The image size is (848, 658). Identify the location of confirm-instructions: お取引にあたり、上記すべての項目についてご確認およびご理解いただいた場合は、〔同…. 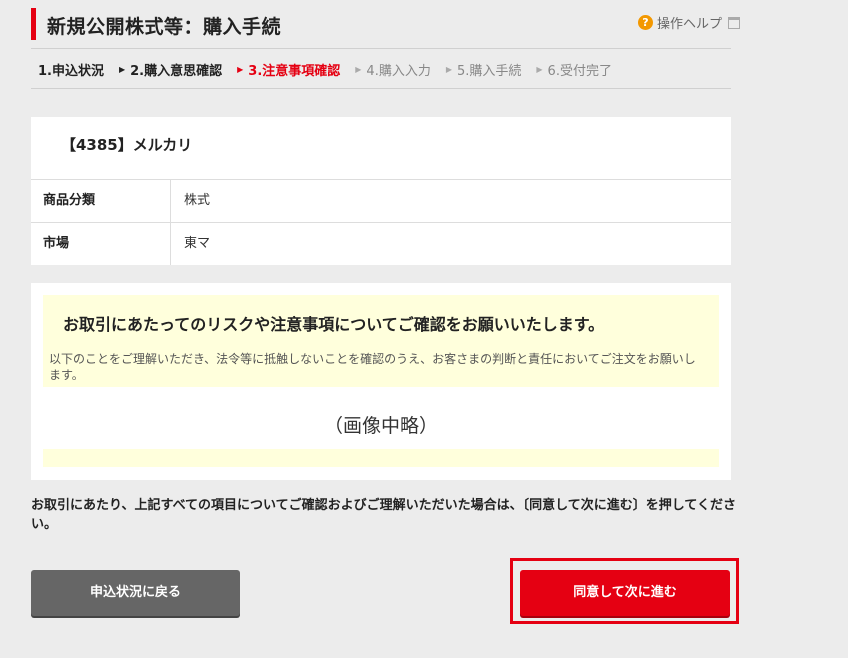
(383, 515).